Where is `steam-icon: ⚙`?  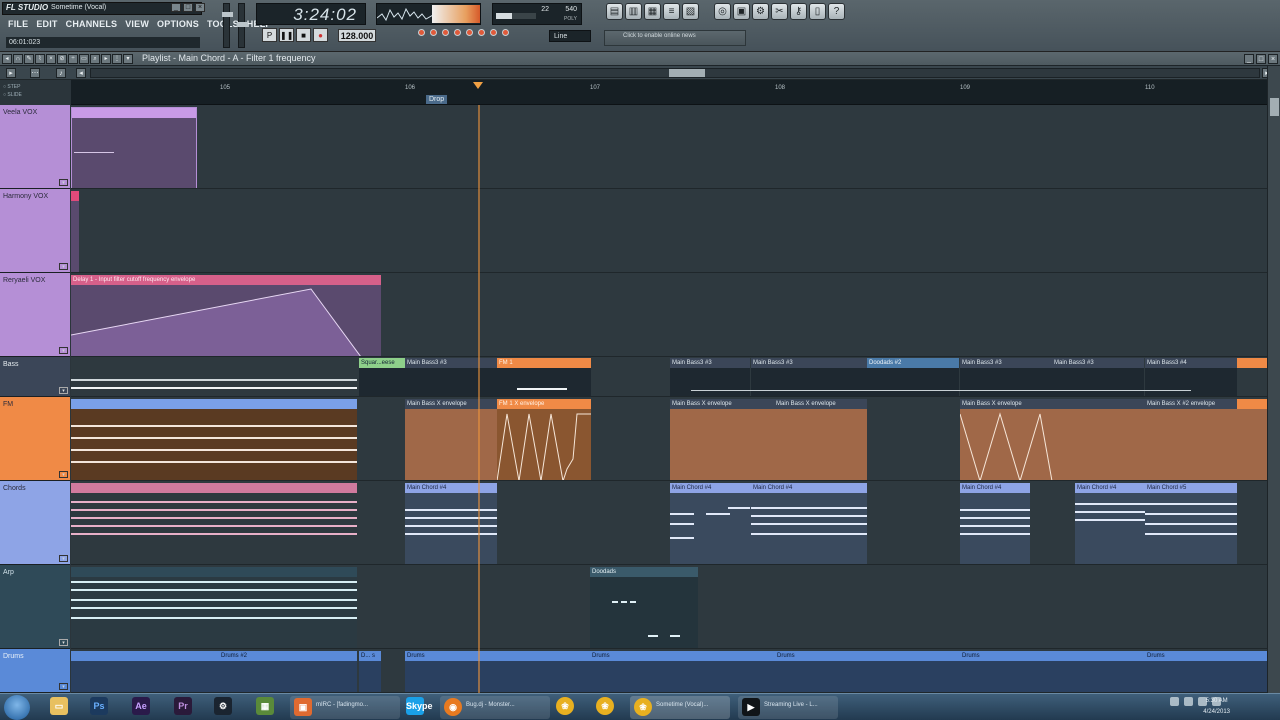 steam-icon: ⚙ is located at coordinates (223, 706).